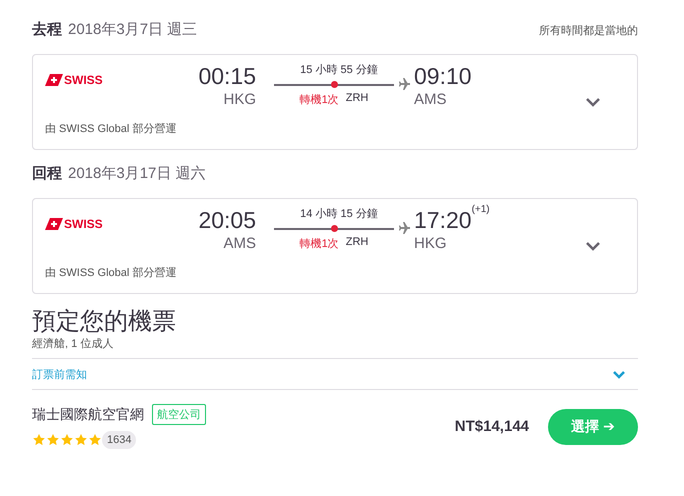  Describe the element at coordinates (47, 173) in the screenshot. I see `leg-label: 回程` at that location.